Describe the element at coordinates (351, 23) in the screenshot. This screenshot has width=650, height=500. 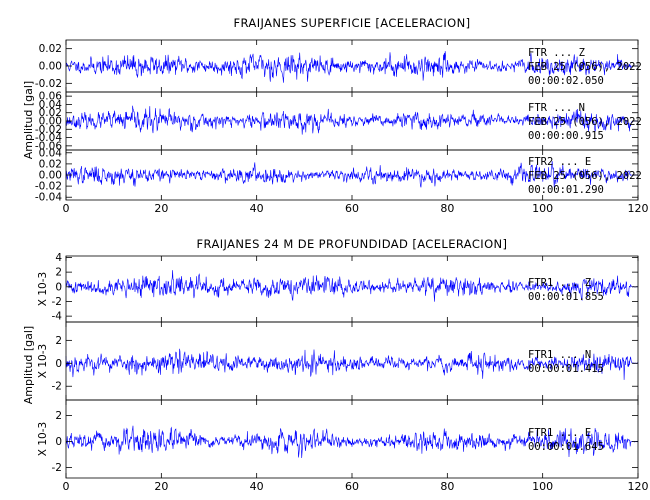
I see `chart-title: FRAIJANES SUPERFICIE [ACELERACION]` at that location.